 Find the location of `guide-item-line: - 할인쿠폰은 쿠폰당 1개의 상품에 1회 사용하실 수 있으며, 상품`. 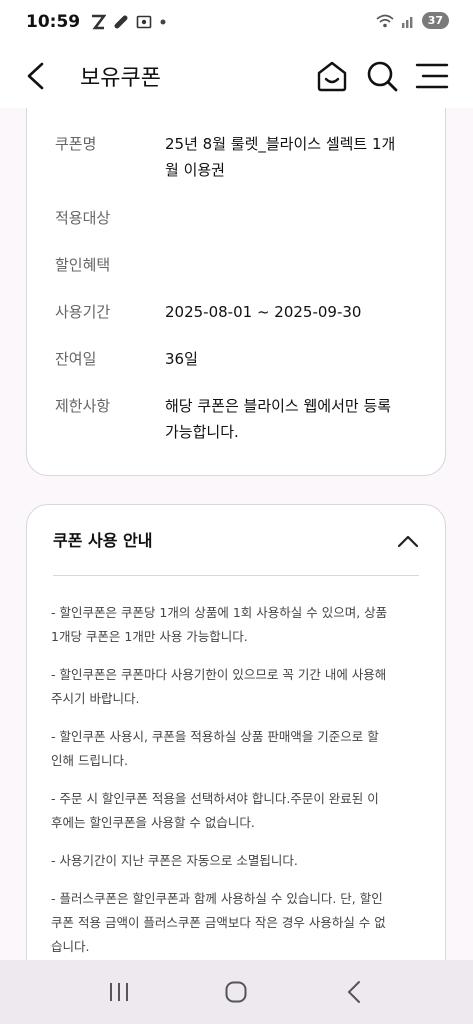

guide-item-line: - 할인쿠폰은 쿠폰당 1개의 상품에 1회 사용하실 수 있으며, 상품 is located at coordinates (219, 612).